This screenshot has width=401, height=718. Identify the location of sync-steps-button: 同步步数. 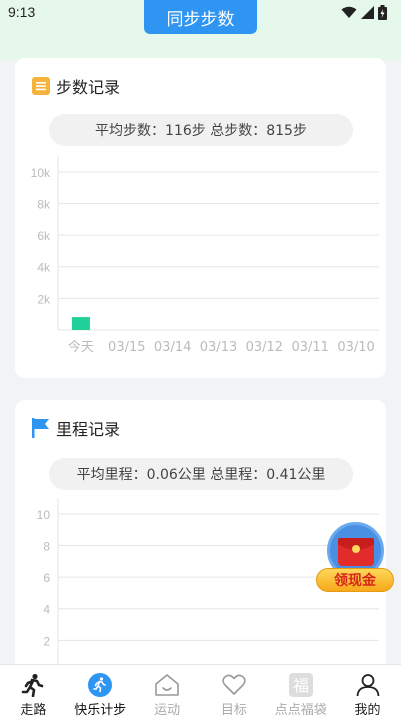
(200, 17).